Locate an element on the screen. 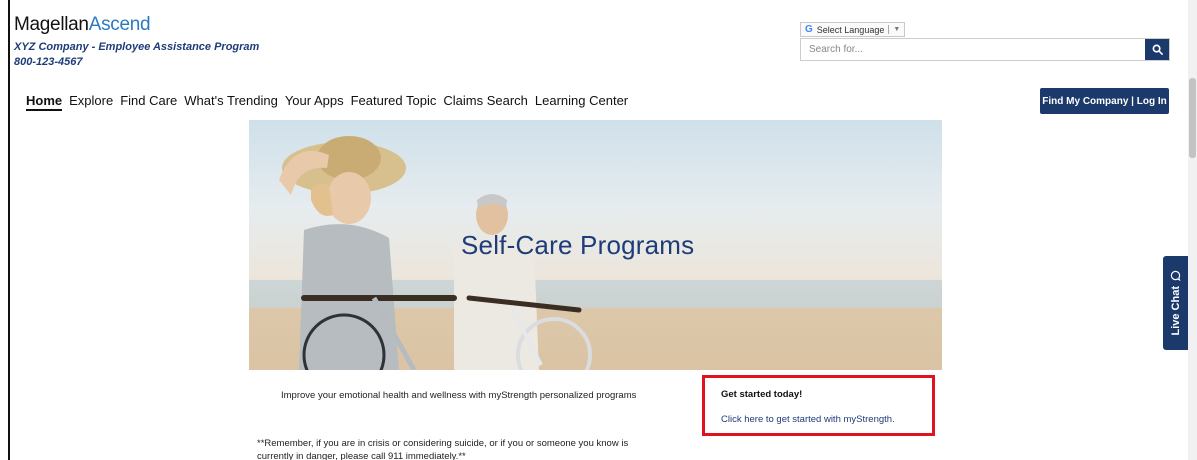  nav-explore: Explore is located at coordinates (91, 102).